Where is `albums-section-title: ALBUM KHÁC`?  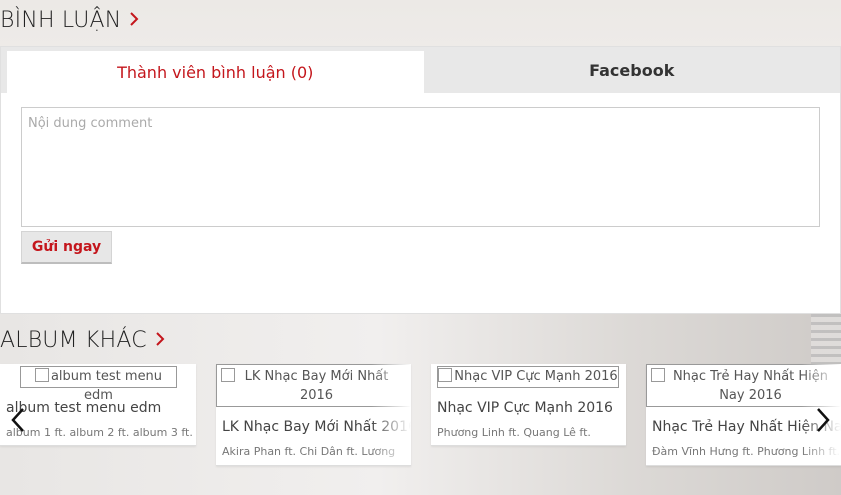
albums-section-title: ALBUM KHÁC is located at coordinates (82, 340).